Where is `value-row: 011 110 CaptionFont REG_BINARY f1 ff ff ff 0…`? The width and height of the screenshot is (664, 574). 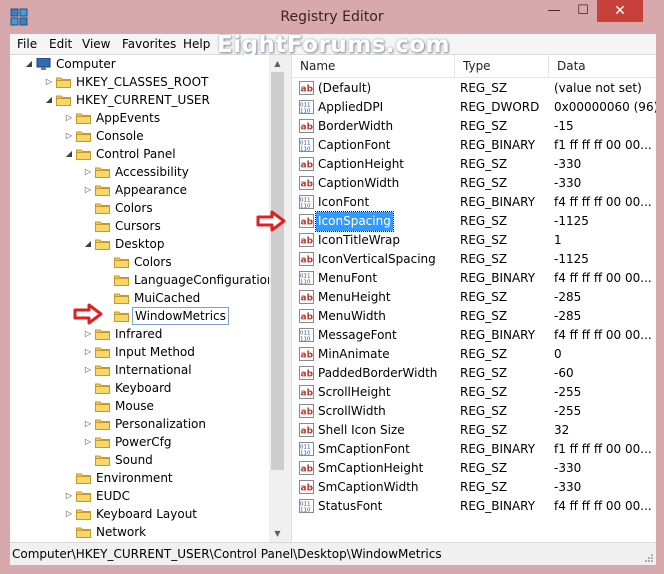 value-row: 011 110 CaptionFont REG_BINARY f1 ff ff ff 0… is located at coordinates (474, 145).